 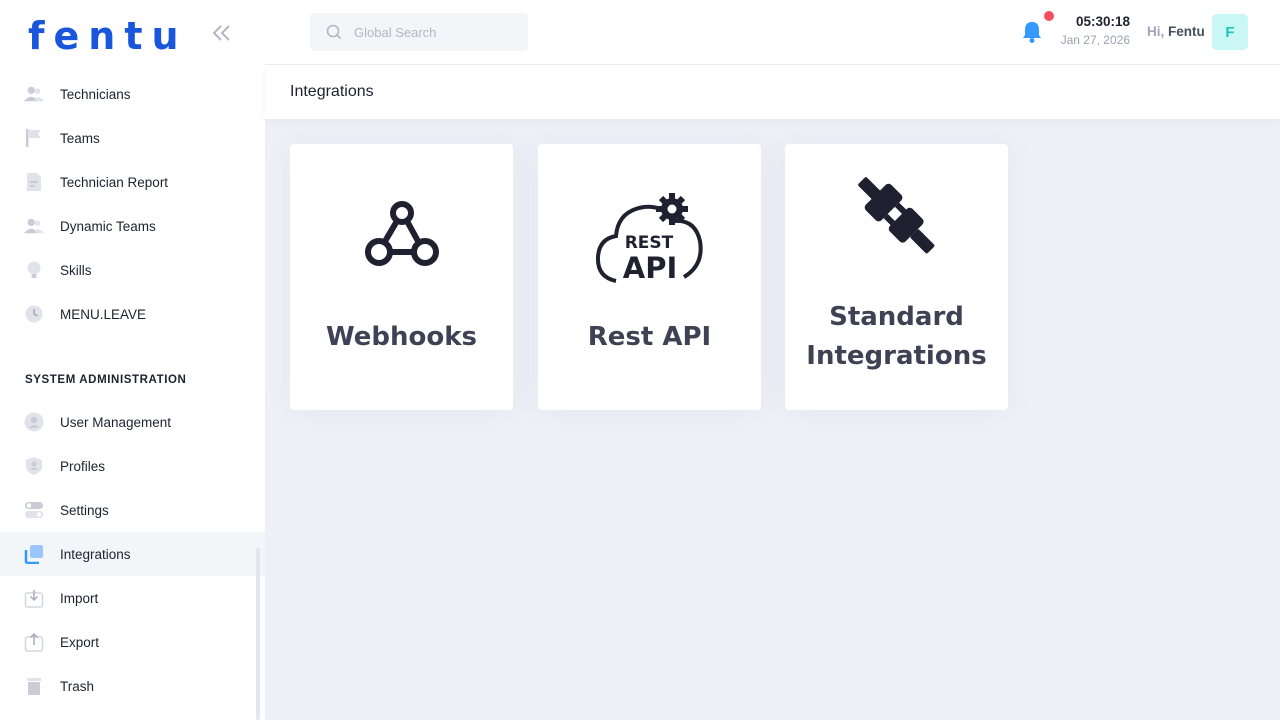 I want to click on greeting-text: Hi,, so click(x=1156, y=31).